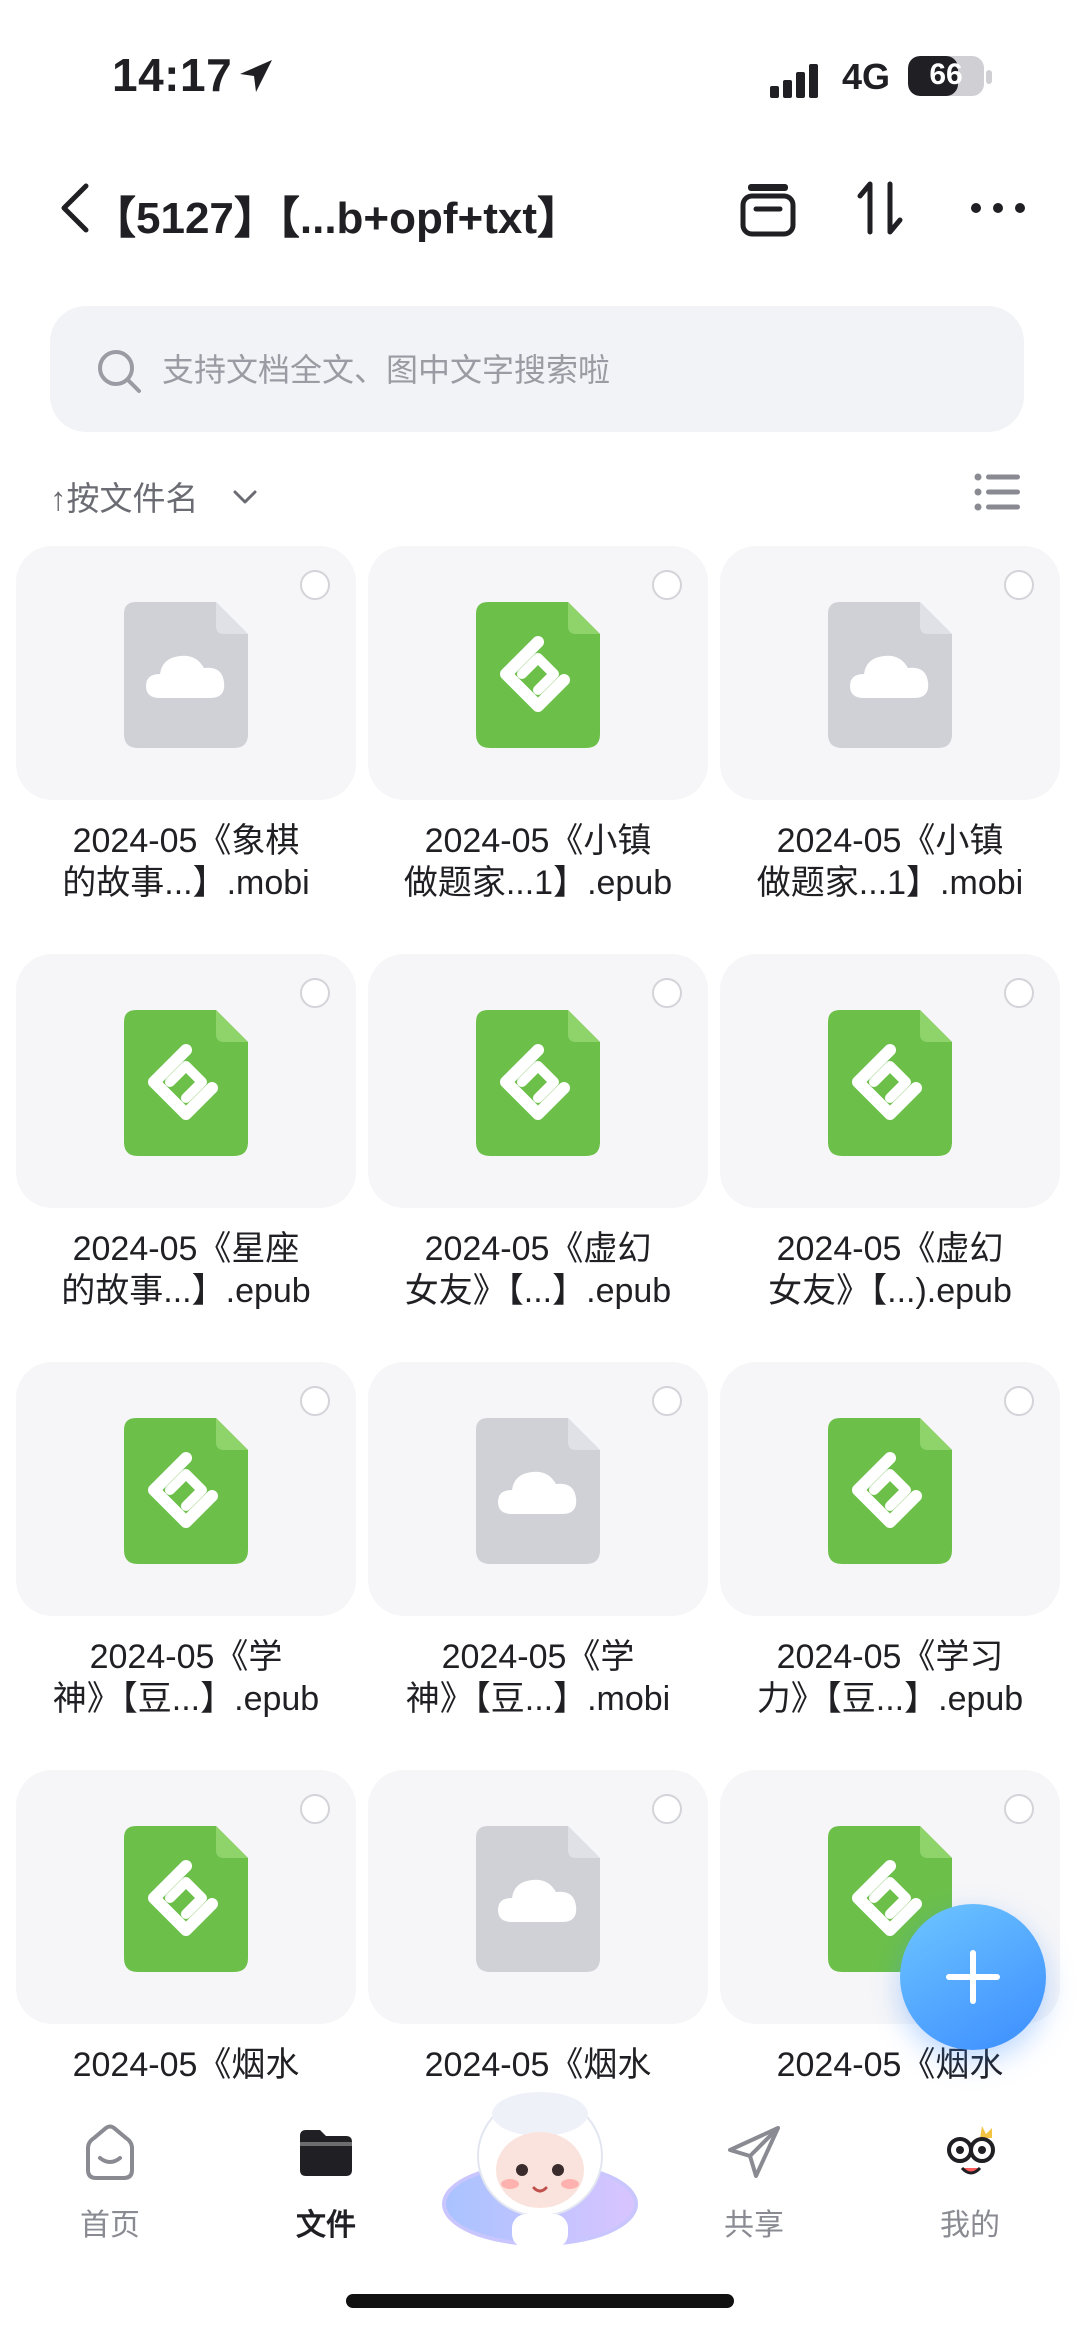 Image resolution: width=1080 pixels, height=2341 pixels. Describe the element at coordinates (997, 492) in the screenshot. I see `list-view-icon` at that location.